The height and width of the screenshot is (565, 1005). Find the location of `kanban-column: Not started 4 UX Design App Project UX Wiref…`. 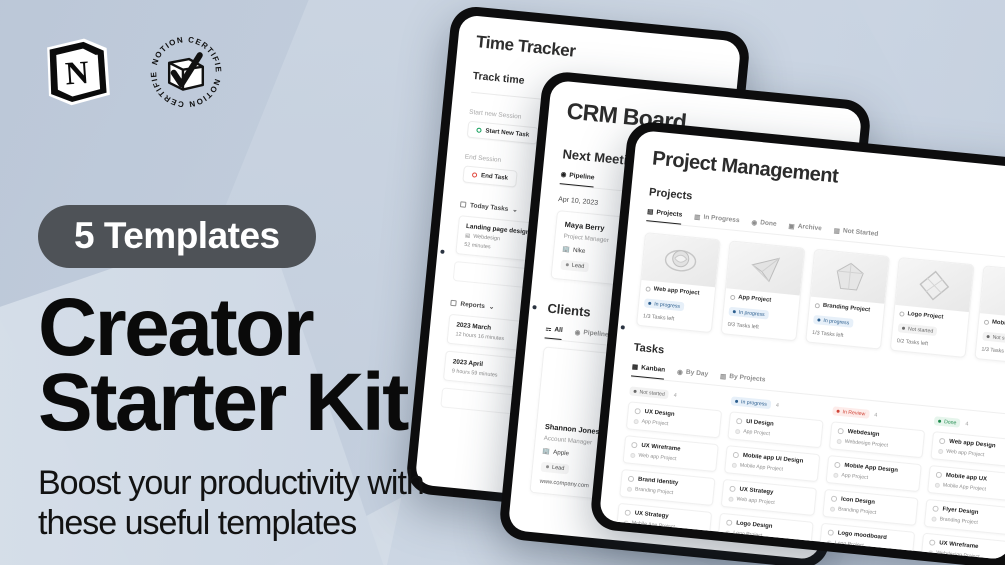

kanban-column: Not started 4 UX Design App Project UX Wiref… is located at coordinates (669, 463).